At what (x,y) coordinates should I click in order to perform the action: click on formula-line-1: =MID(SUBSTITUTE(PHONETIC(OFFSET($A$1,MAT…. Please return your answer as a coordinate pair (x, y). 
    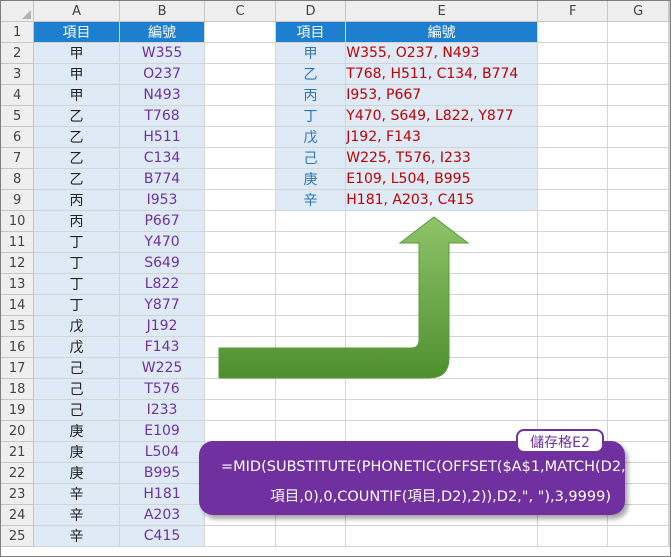
    Looking at the image, I should click on (423, 467).